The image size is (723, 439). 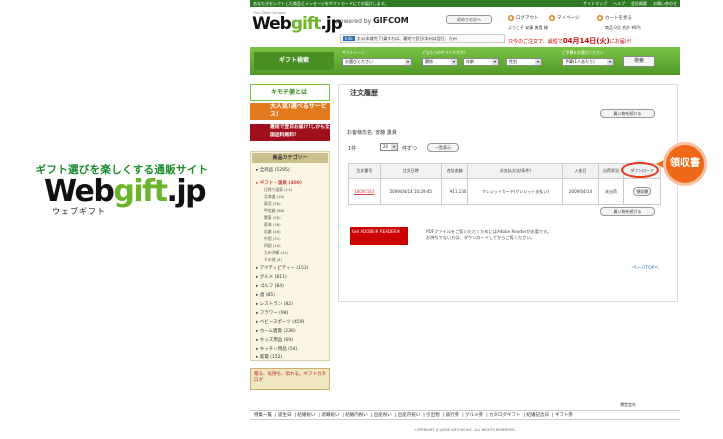 I want to click on subcategory-item: 東北 (58), so click(x=272, y=204).